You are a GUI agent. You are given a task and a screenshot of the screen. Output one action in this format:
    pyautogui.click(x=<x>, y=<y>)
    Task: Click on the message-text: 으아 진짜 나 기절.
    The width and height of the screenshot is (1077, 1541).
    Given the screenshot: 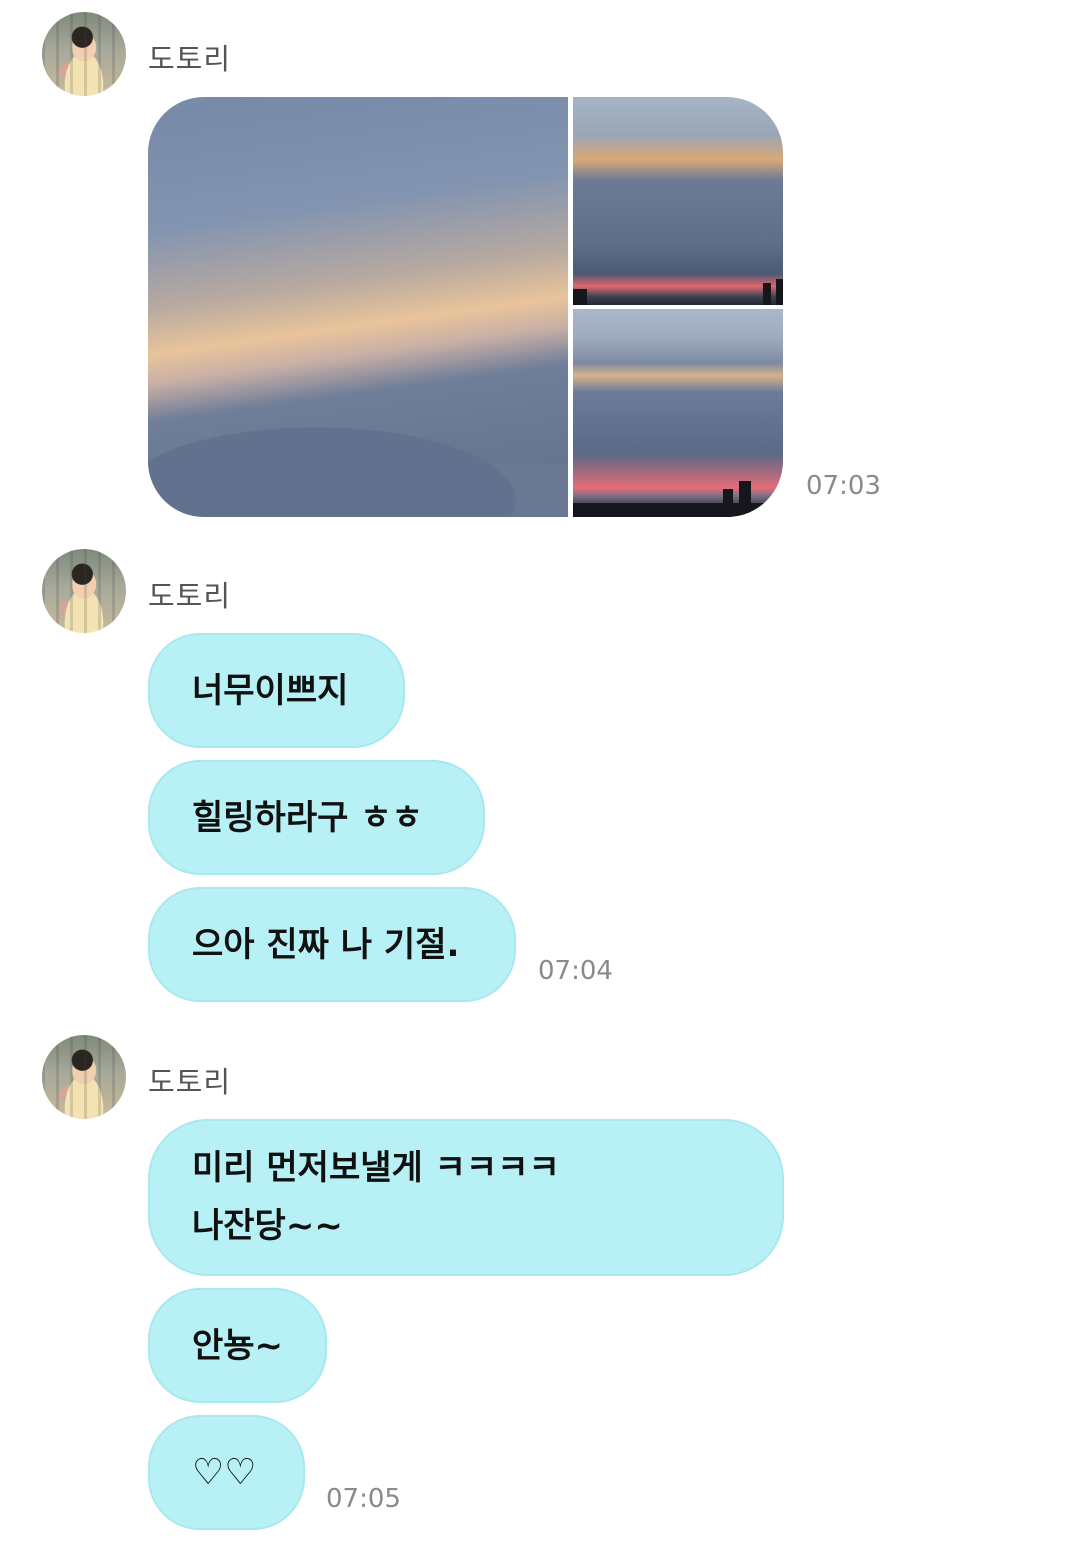 What is the action you would take?
    pyautogui.click(x=326, y=944)
    